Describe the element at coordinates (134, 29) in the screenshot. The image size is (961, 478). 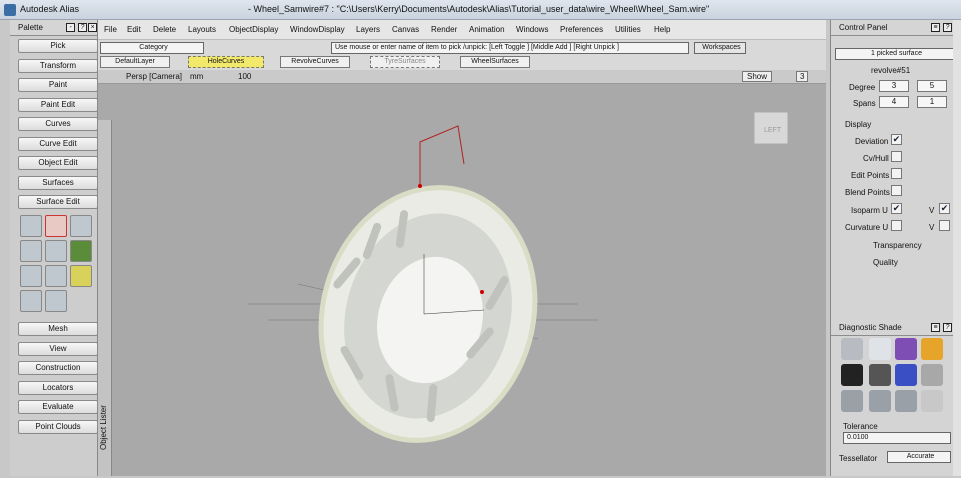
I see `menu-edit: Edit` at that location.